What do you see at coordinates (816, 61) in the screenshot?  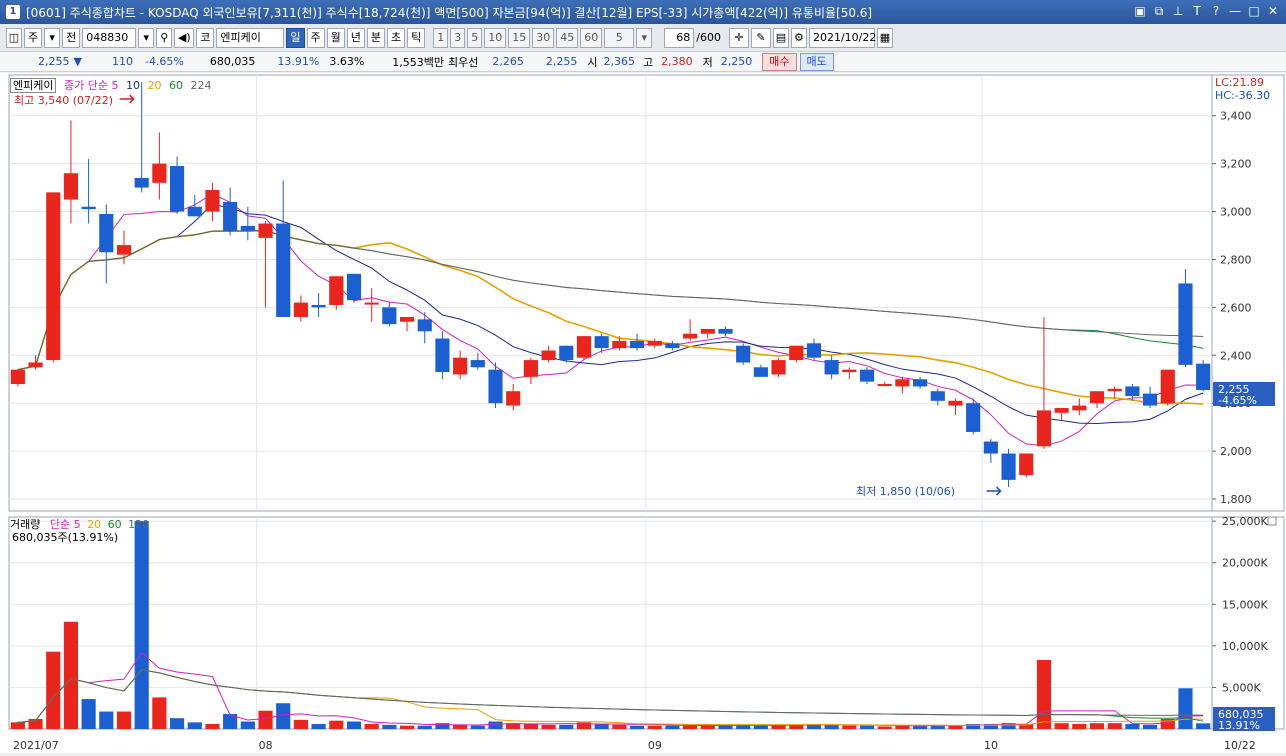 I see `sell-button: 매도` at bounding box center [816, 61].